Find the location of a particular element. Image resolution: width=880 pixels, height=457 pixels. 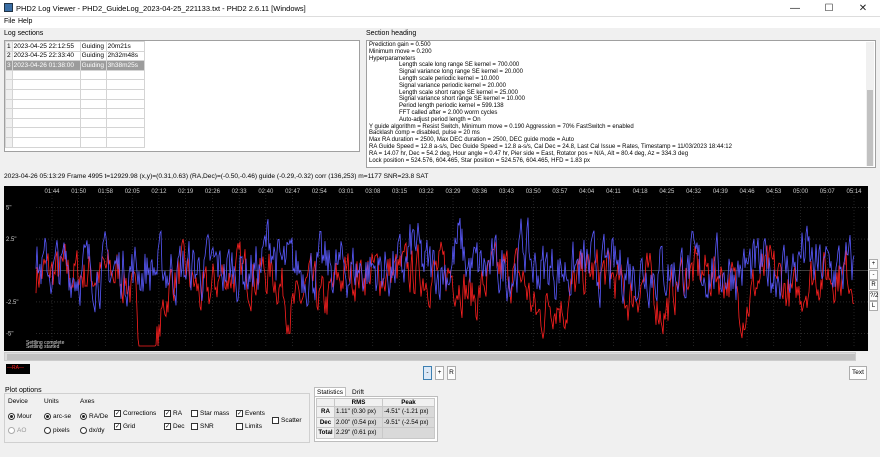

ra-label: RA is located at coordinates (178, 413).